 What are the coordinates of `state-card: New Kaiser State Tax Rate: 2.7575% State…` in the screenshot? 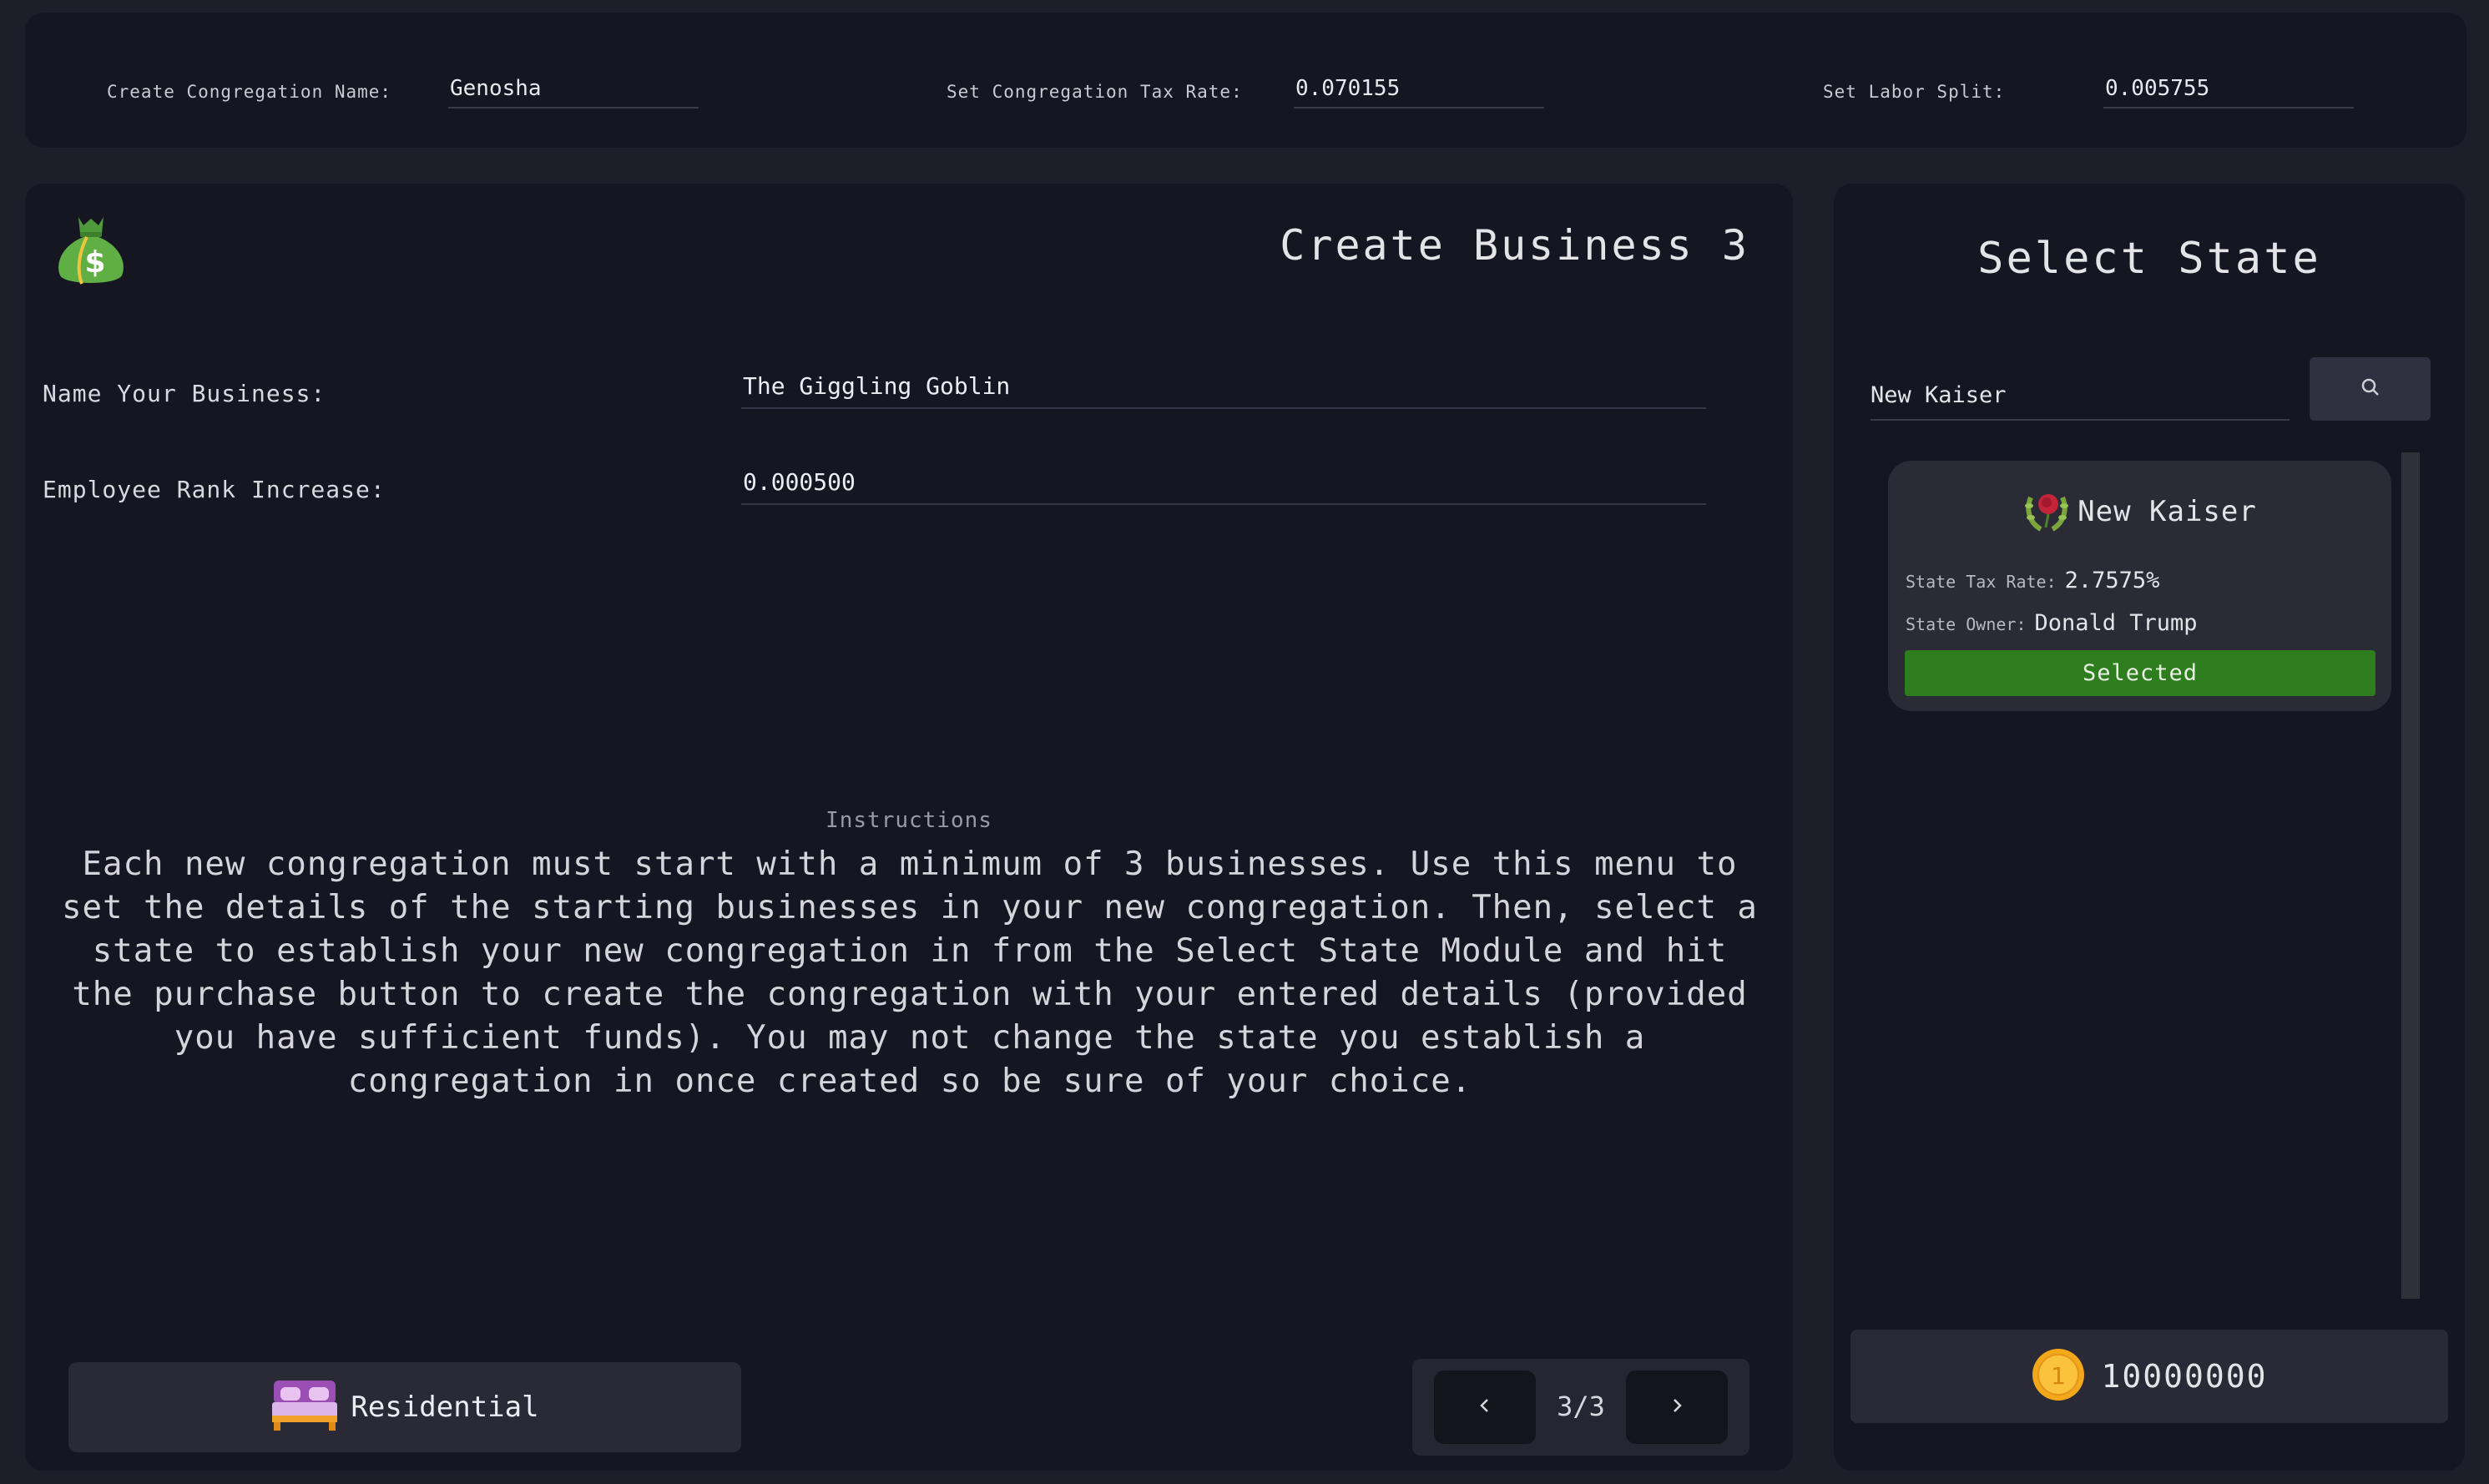 It's located at (2139, 586).